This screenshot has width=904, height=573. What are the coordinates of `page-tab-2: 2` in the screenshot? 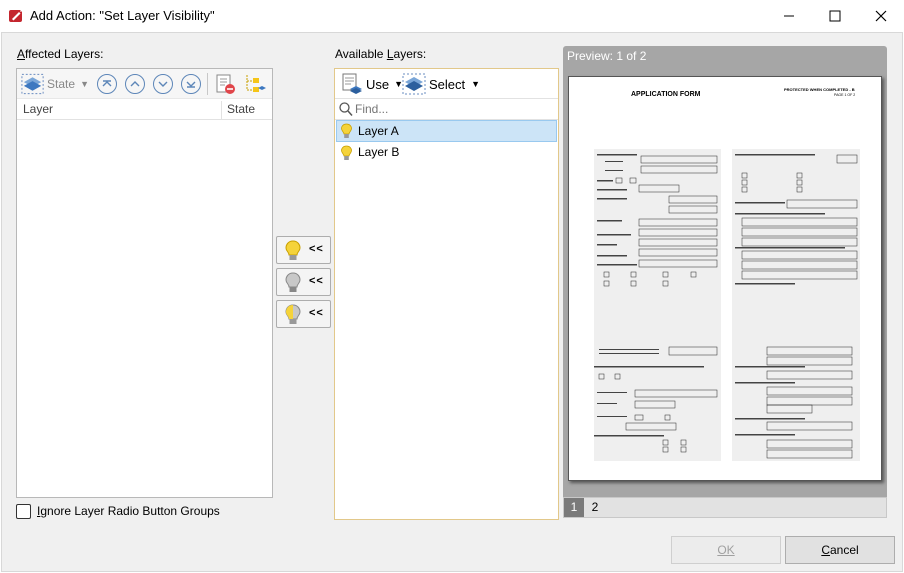 It's located at (595, 507).